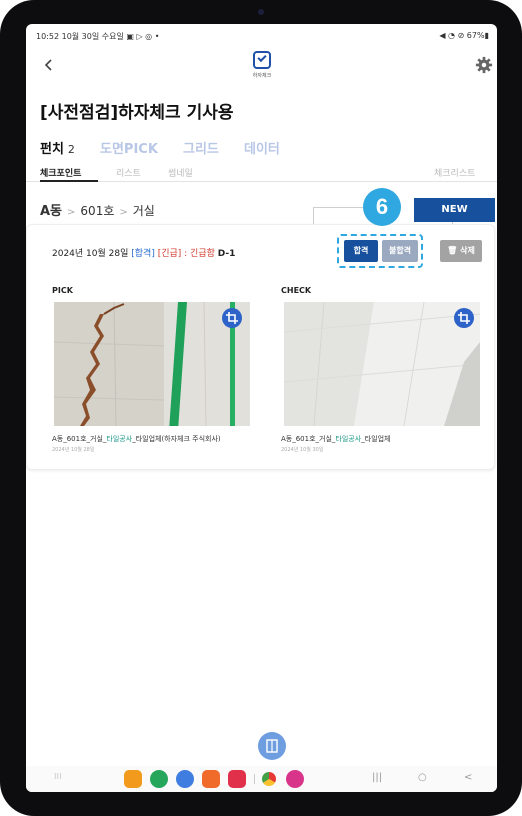 This screenshot has height=816, width=522. I want to click on tab-data: 데이터, so click(262, 147).